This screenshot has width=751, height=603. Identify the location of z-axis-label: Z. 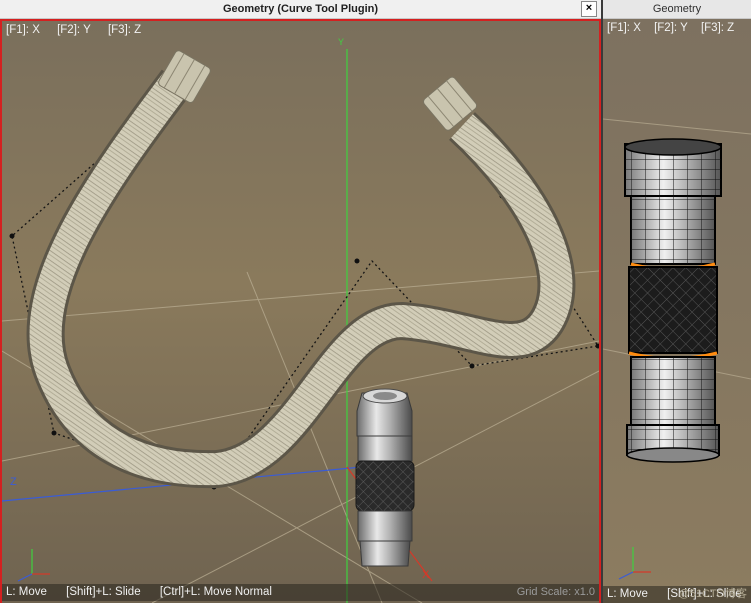
(13, 482).